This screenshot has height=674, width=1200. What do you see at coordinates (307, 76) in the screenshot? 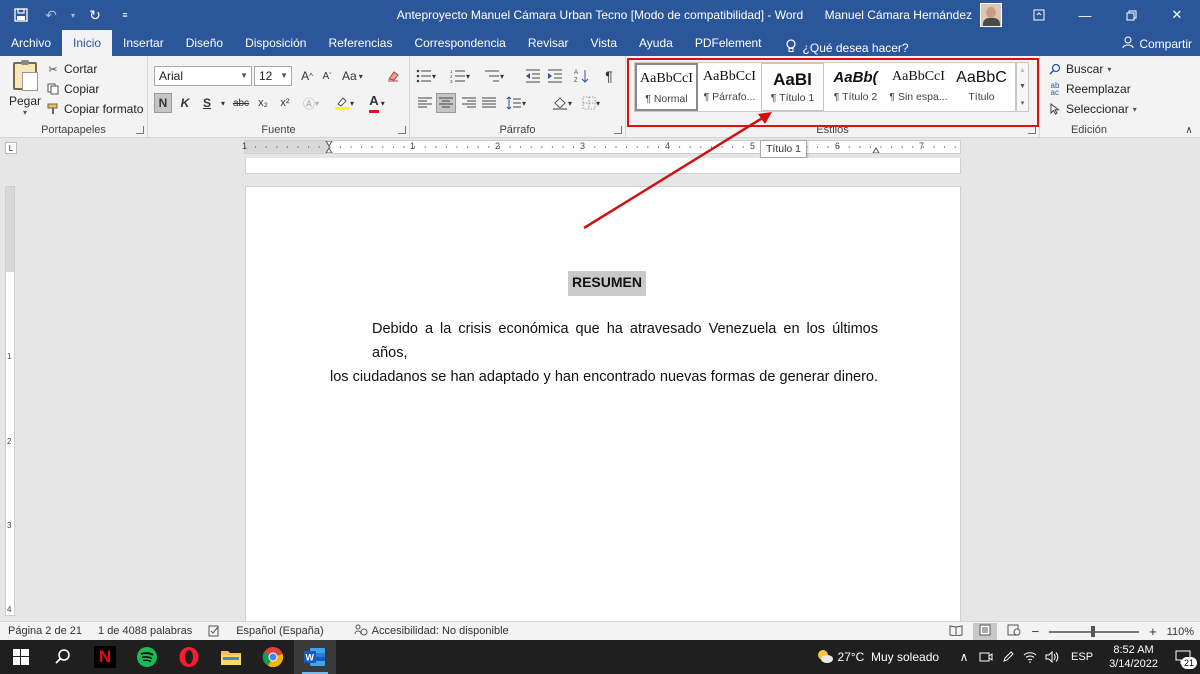
I see `grow-font-button: A ^` at bounding box center [307, 76].